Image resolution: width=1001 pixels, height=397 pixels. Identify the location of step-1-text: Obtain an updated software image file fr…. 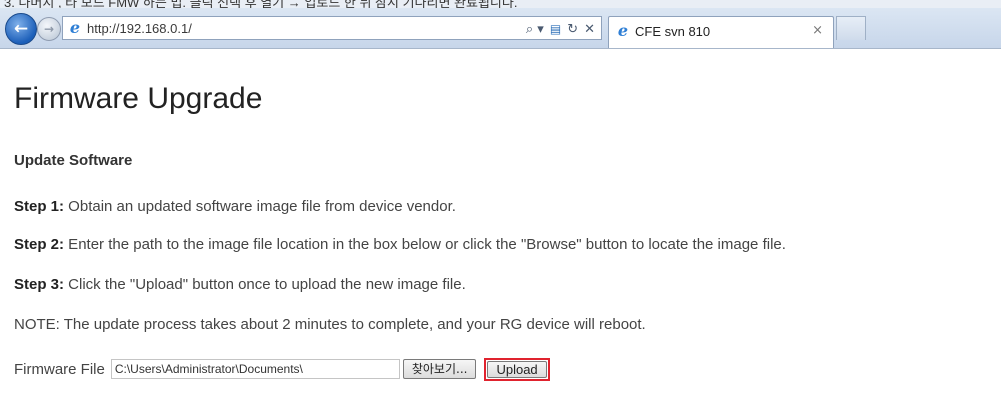
(260, 206).